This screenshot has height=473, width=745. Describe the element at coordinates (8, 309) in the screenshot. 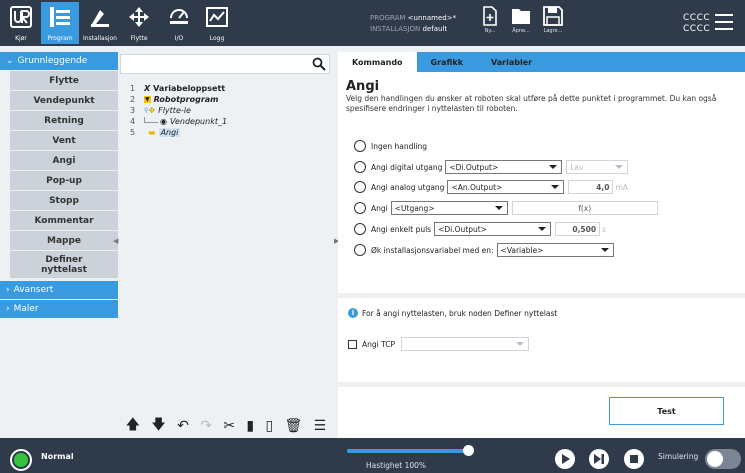

I see `chevron-right-icon: ›` at that location.